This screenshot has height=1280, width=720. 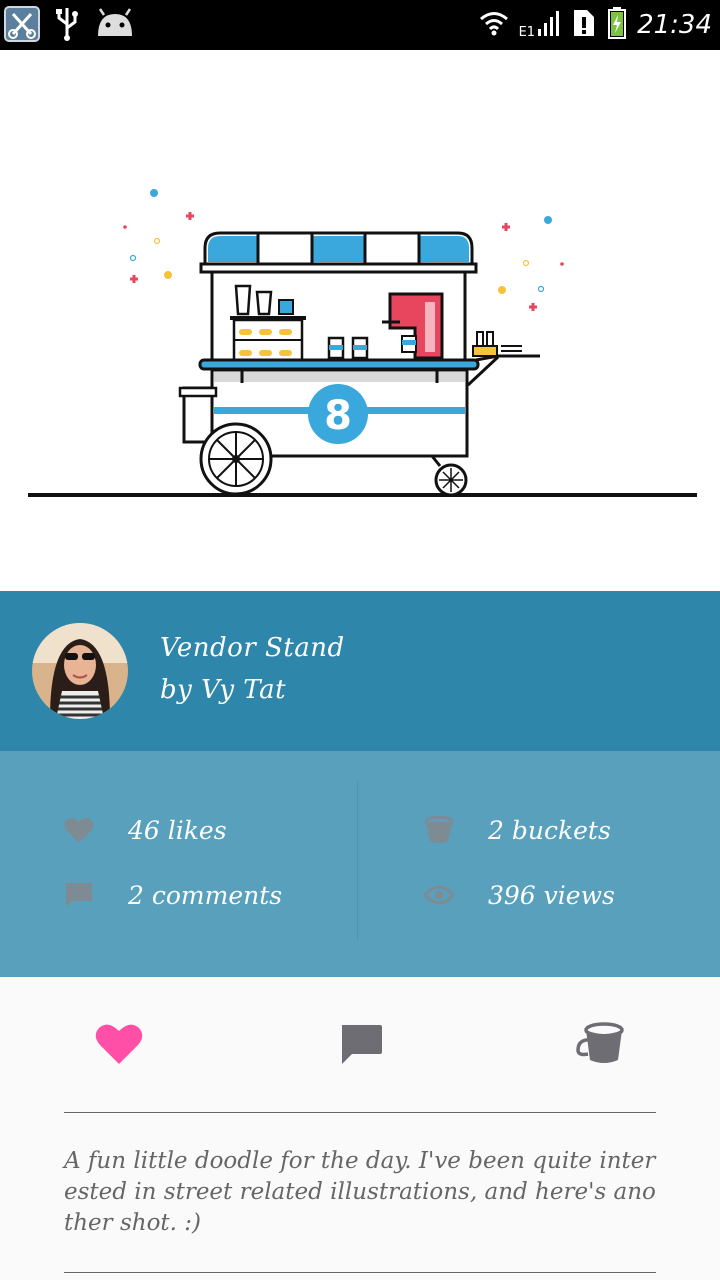 I want to click on divider-top, so click(x=360, y=1112).